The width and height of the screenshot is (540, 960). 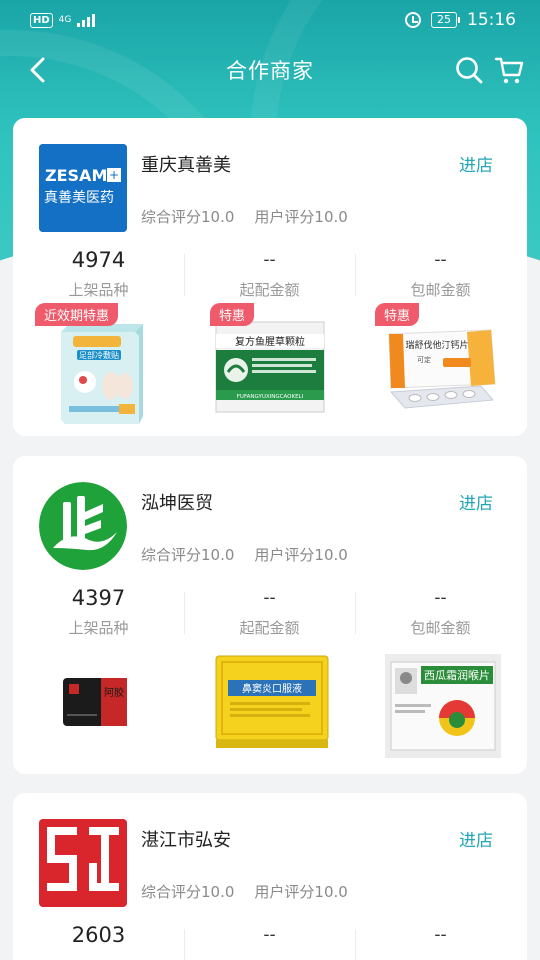 What do you see at coordinates (270, 20) in the screenshot?
I see `status-bar: HD 4G 25 15:16` at bounding box center [270, 20].